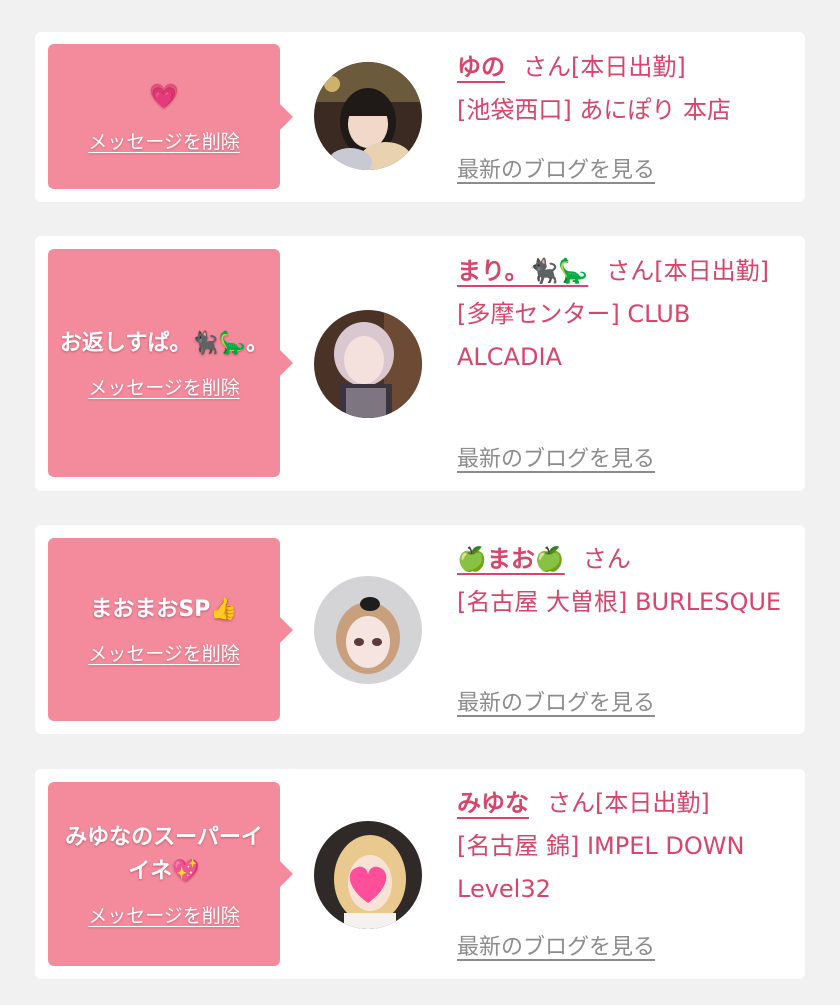 This screenshot has width=840, height=1005. What do you see at coordinates (619, 602) in the screenshot?
I see `shop-name: [名古屋 大曽根] BURLESQUE` at bounding box center [619, 602].